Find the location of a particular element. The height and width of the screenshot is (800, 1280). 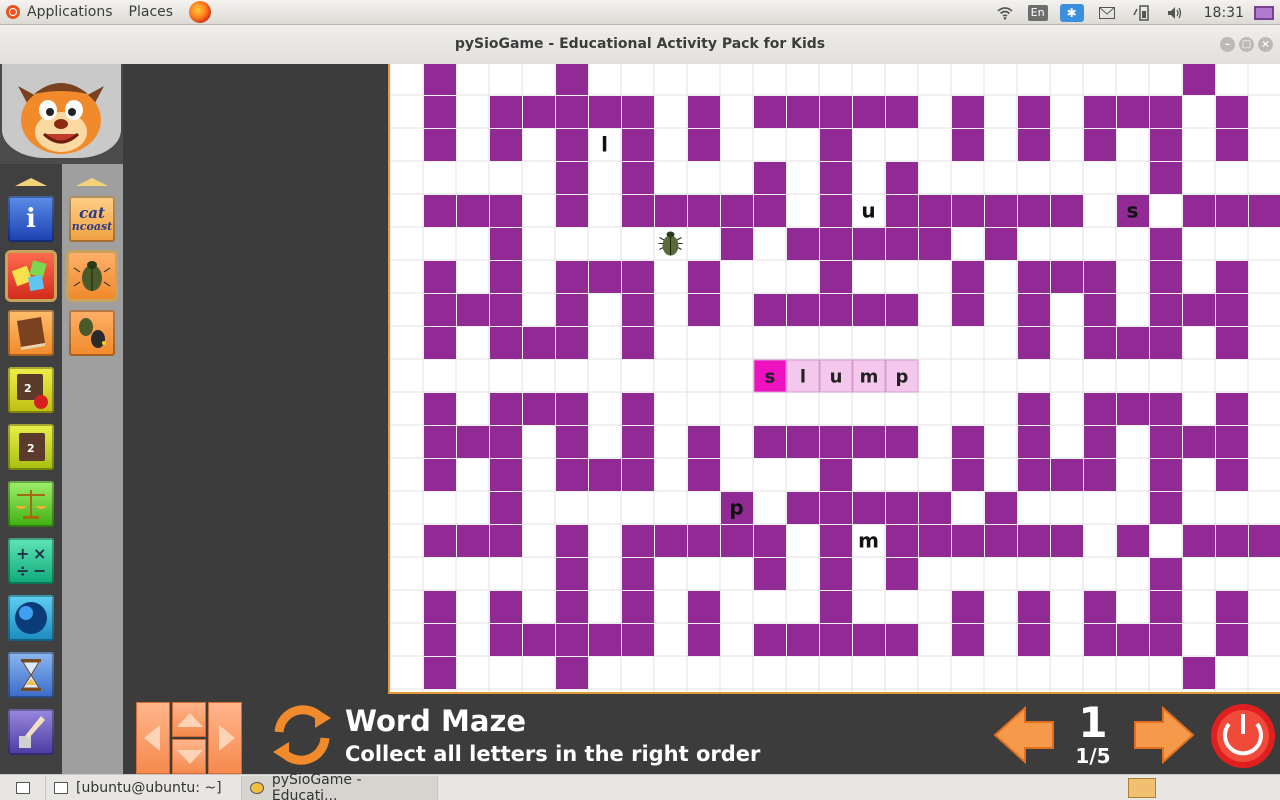

minimize-icon: – is located at coordinates (1227, 44).